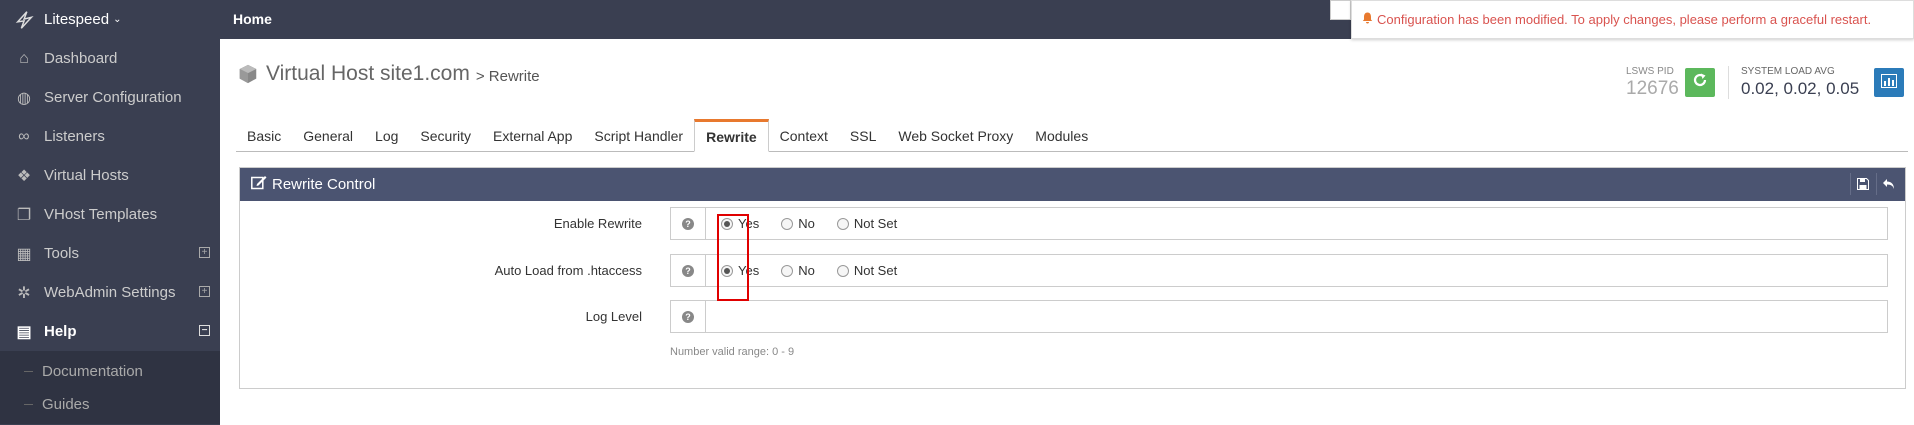 This screenshot has width=1914, height=425. I want to click on cubes-icon: ❖, so click(24, 176).